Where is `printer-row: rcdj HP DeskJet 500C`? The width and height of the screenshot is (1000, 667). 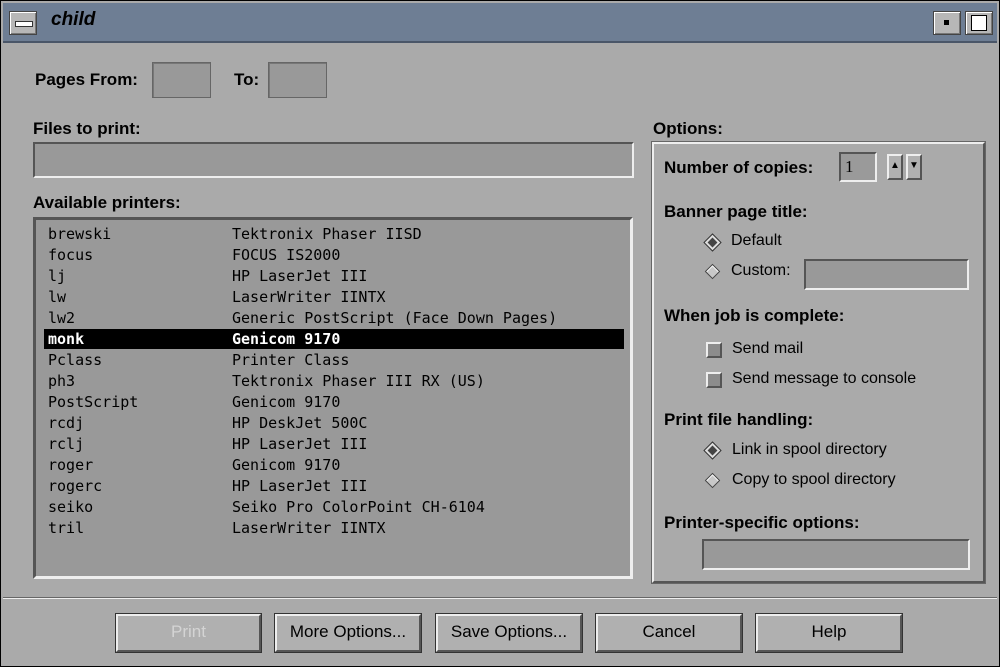 printer-row: rcdj HP DeskJet 500C is located at coordinates (334, 423).